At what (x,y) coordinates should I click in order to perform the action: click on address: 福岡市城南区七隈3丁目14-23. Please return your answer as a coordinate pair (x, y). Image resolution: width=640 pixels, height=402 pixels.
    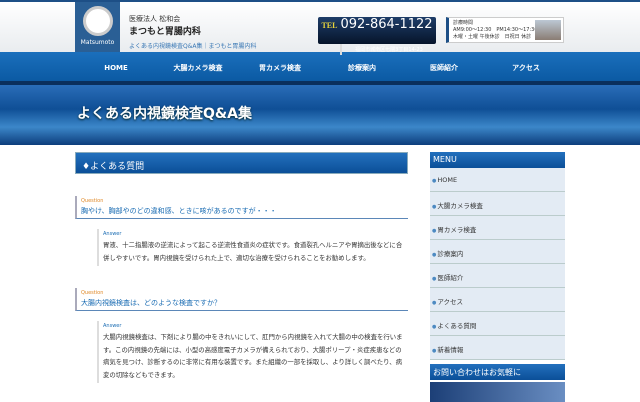
    Looking at the image, I should click on (388, 49).